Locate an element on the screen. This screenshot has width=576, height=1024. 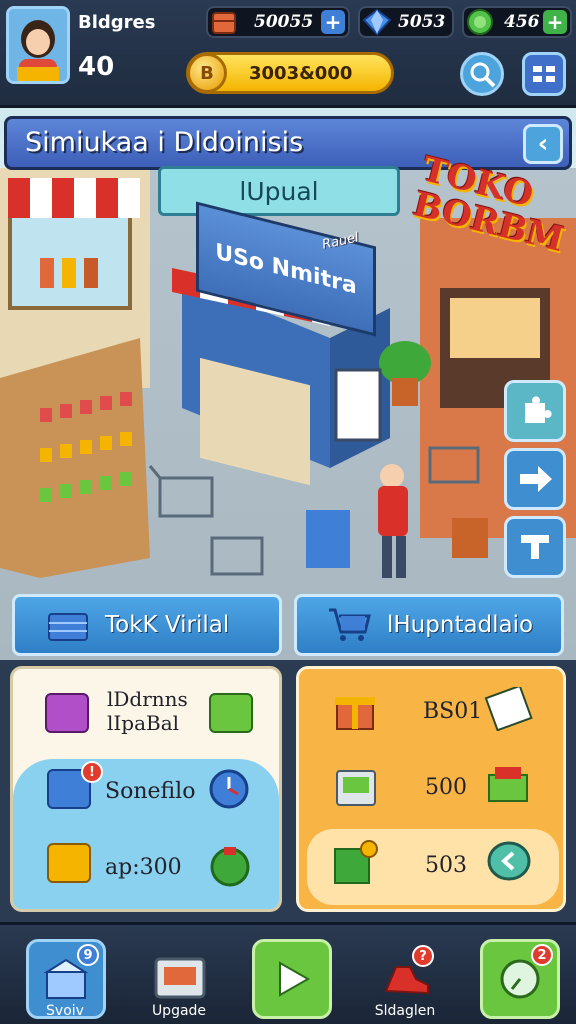
store-label-panel: lUpual is located at coordinates (279, 191).